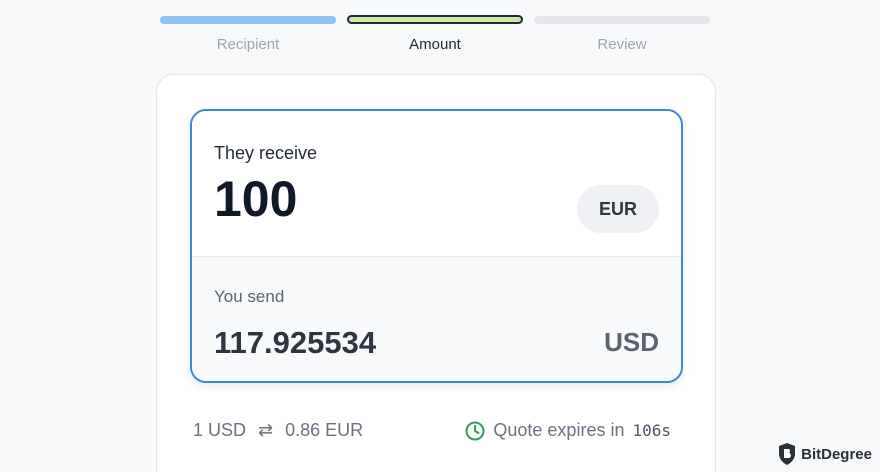 The width and height of the screenshot is (880, 472). I want to click on step-recipient: Recipient, so click(248, 34).